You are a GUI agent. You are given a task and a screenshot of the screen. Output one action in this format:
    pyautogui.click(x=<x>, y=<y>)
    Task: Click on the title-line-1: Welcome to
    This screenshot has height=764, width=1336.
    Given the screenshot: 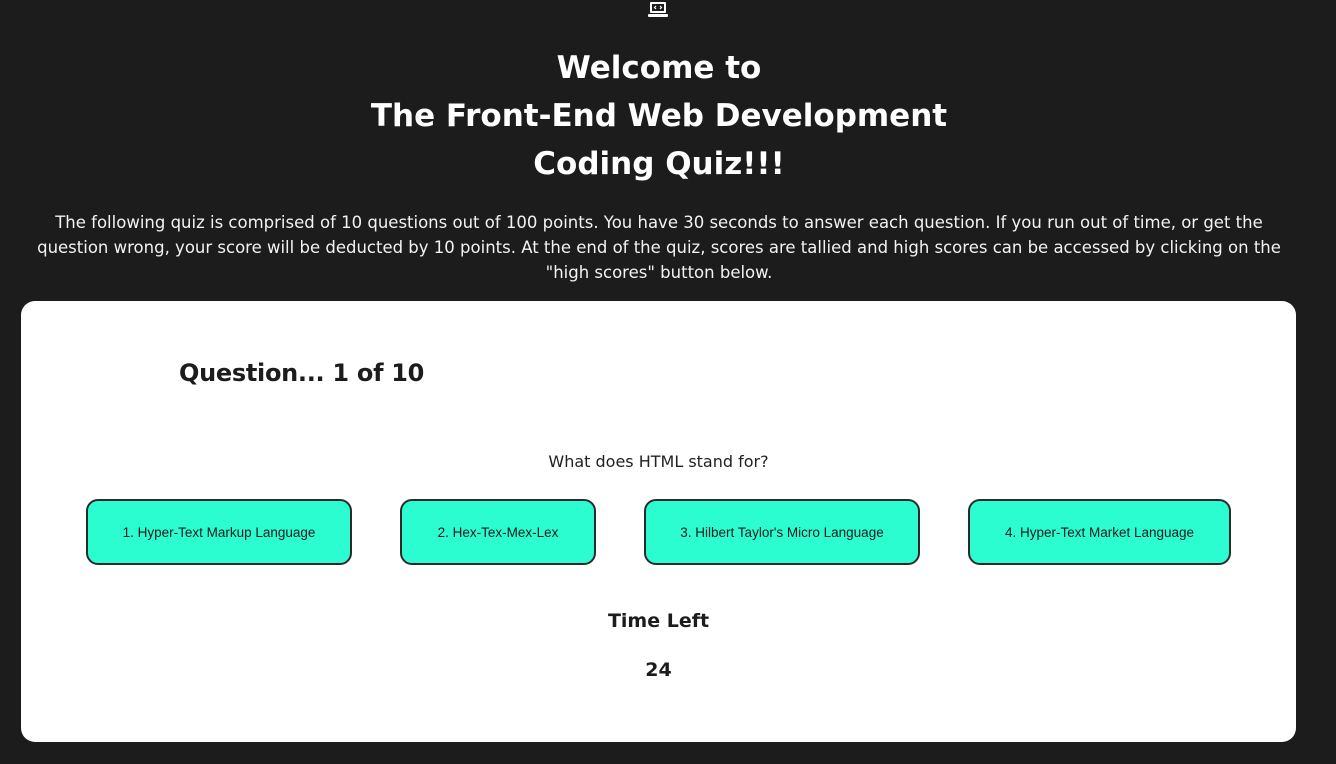 What is the action you would take?
    pyautogui.click(x=659, y=68)
    